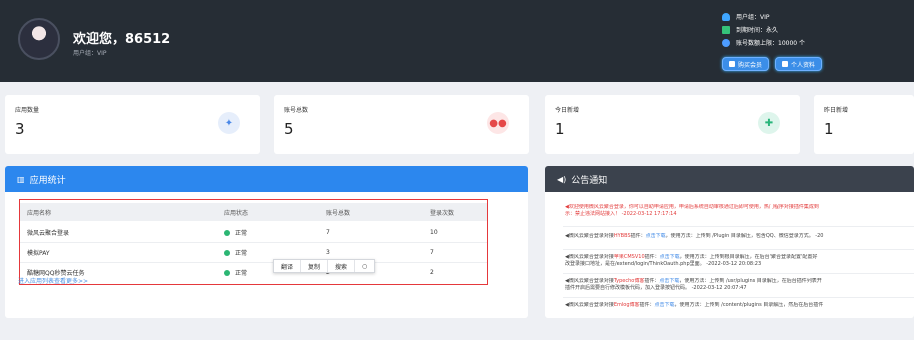 The image size is (914, 340). What do you see at coordinates (48, 233) in the screenshot?
I see `app-name: 微风云聚合登录` at bounding box center [48, 233].